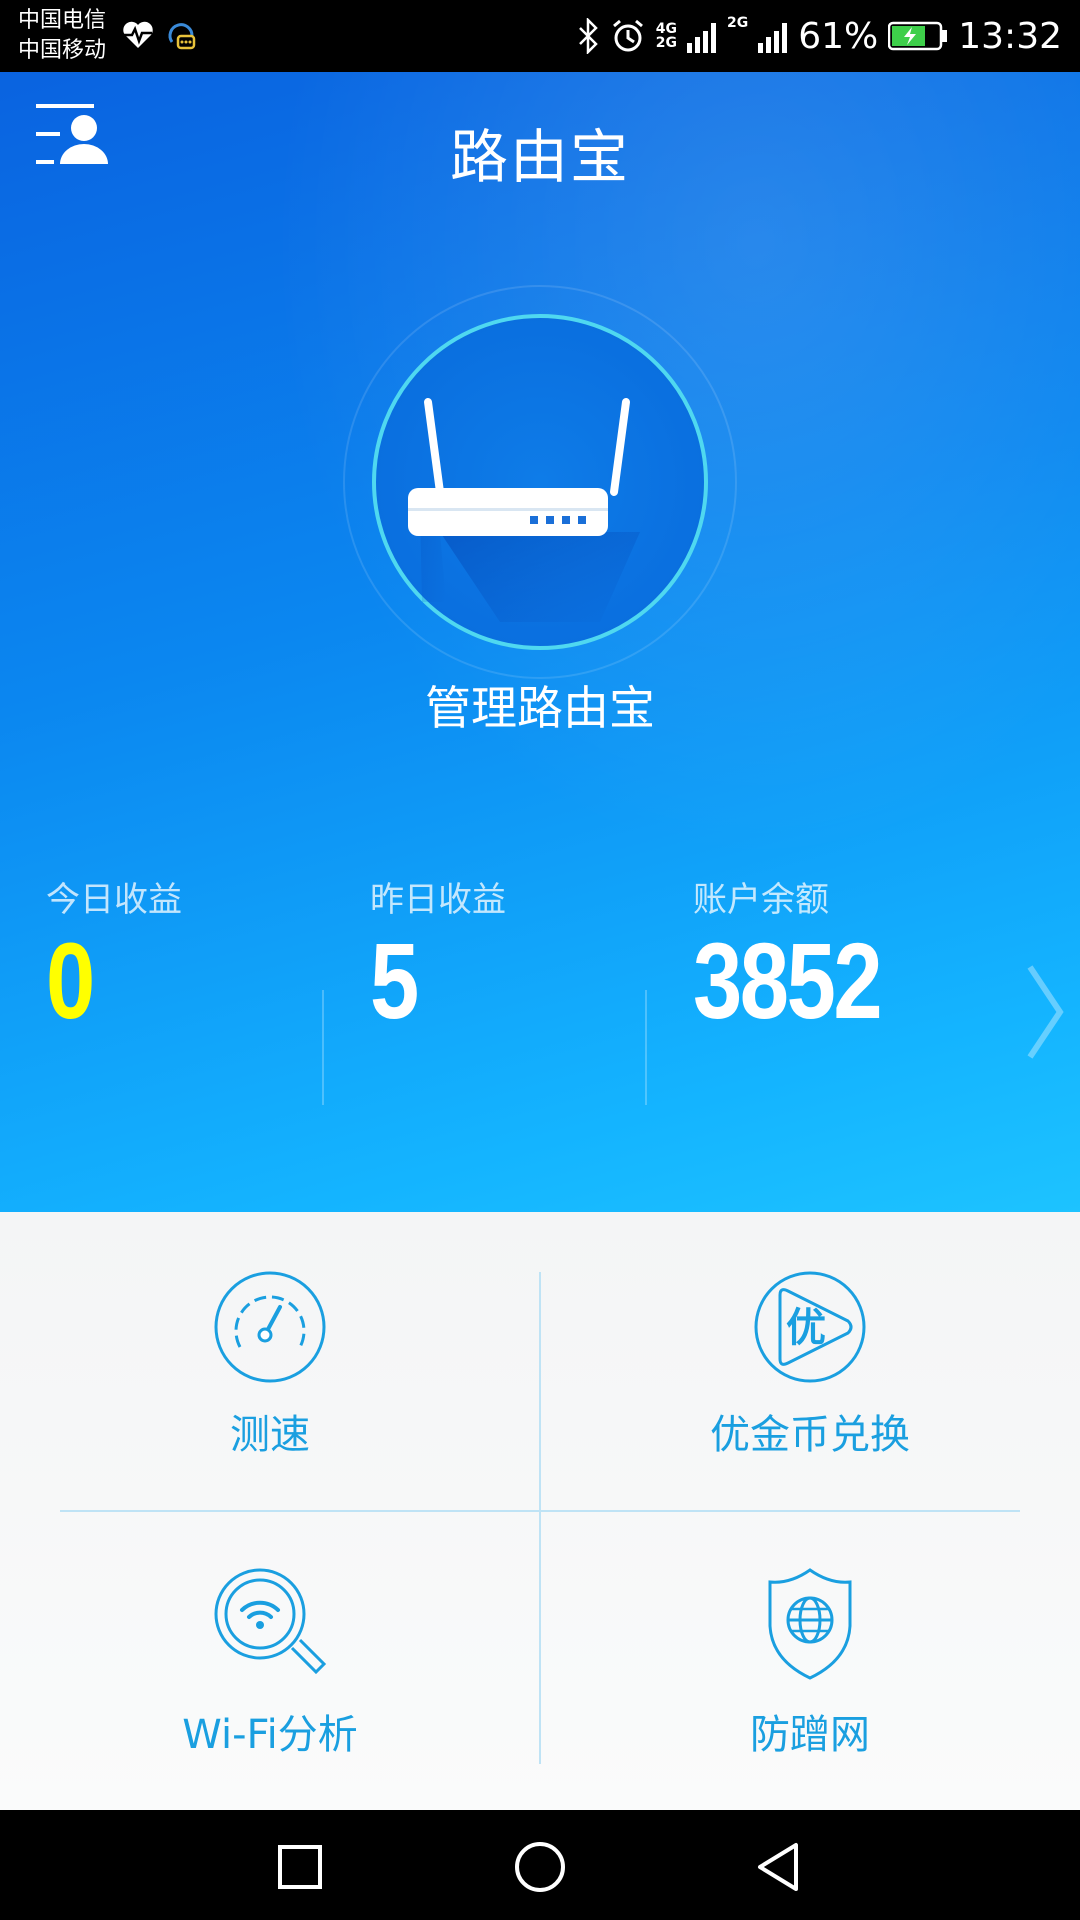 The image size is (1080, 1920). What do you see at coordinates (738, 23) in the screenshot?
I see `network-3-label: 2G` at bounding box center [738, 23].